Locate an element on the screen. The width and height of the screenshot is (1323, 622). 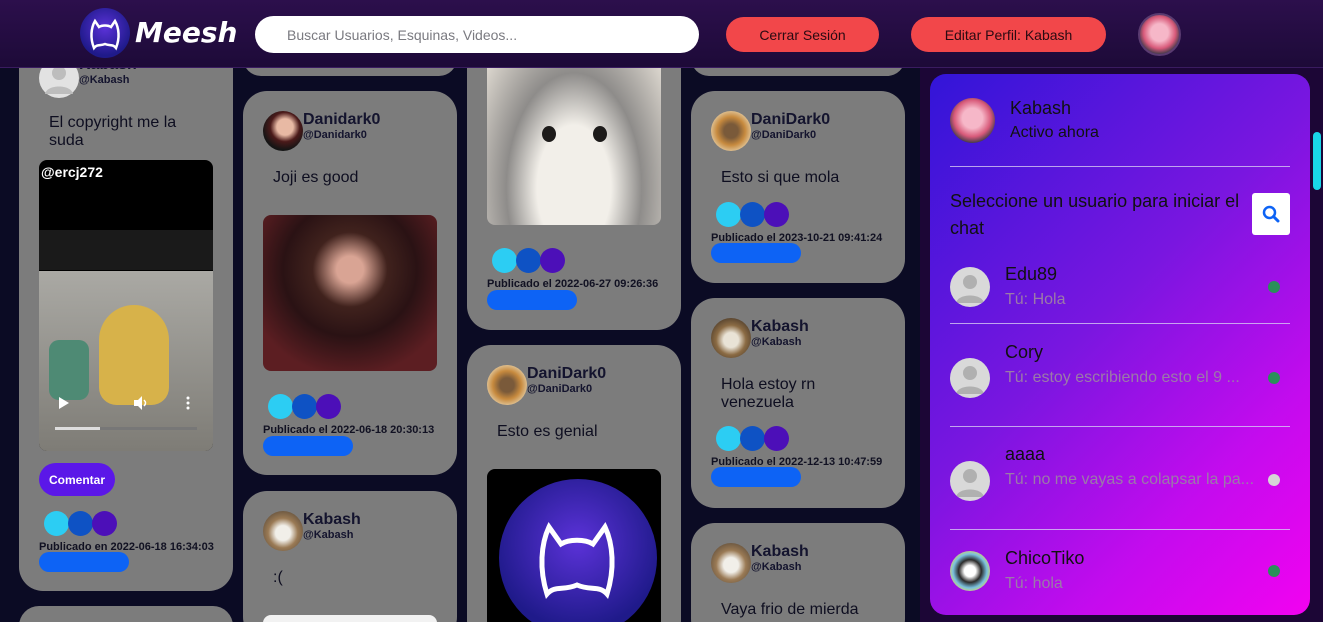
search-input is located at coordinates (477, 34).